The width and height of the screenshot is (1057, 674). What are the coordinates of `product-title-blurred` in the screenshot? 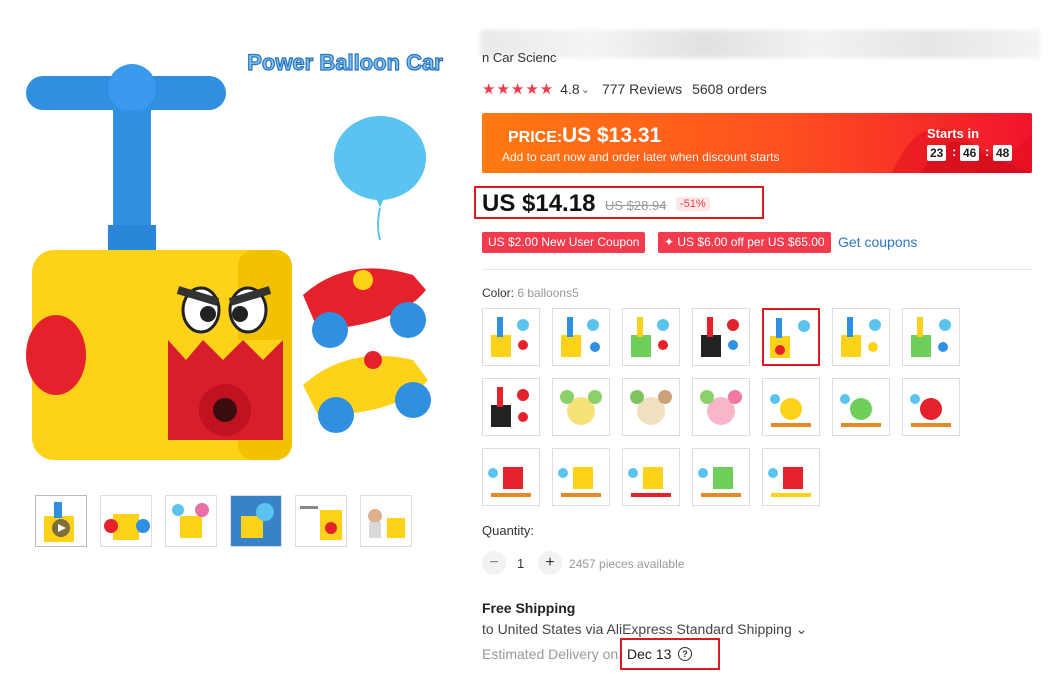 It's located at (760, 44).